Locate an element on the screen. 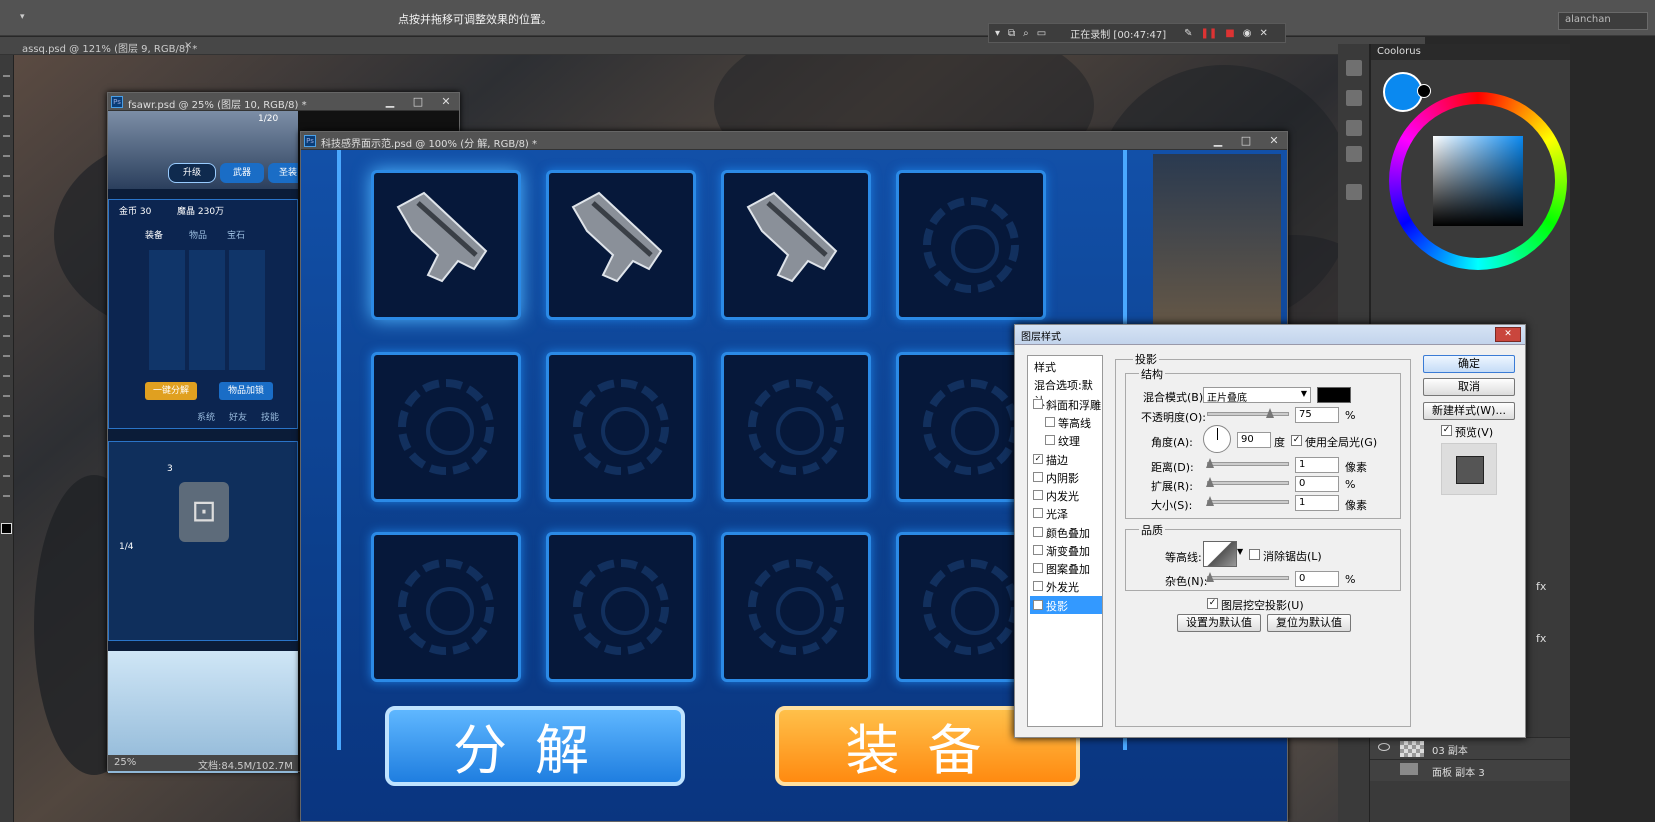  eye-icon is located at coordinates (1384, 747).